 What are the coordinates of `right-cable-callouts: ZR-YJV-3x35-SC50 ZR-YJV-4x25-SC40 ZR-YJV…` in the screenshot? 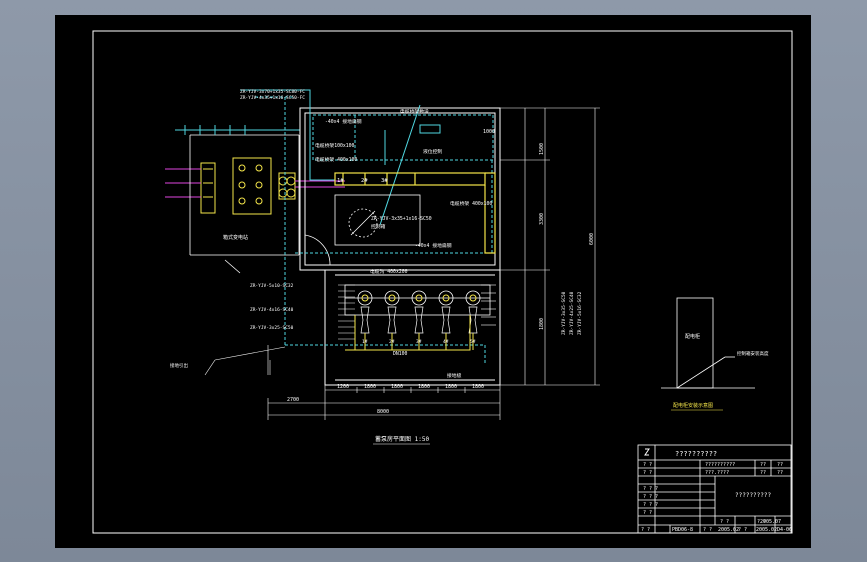 It's located at (572, 313).